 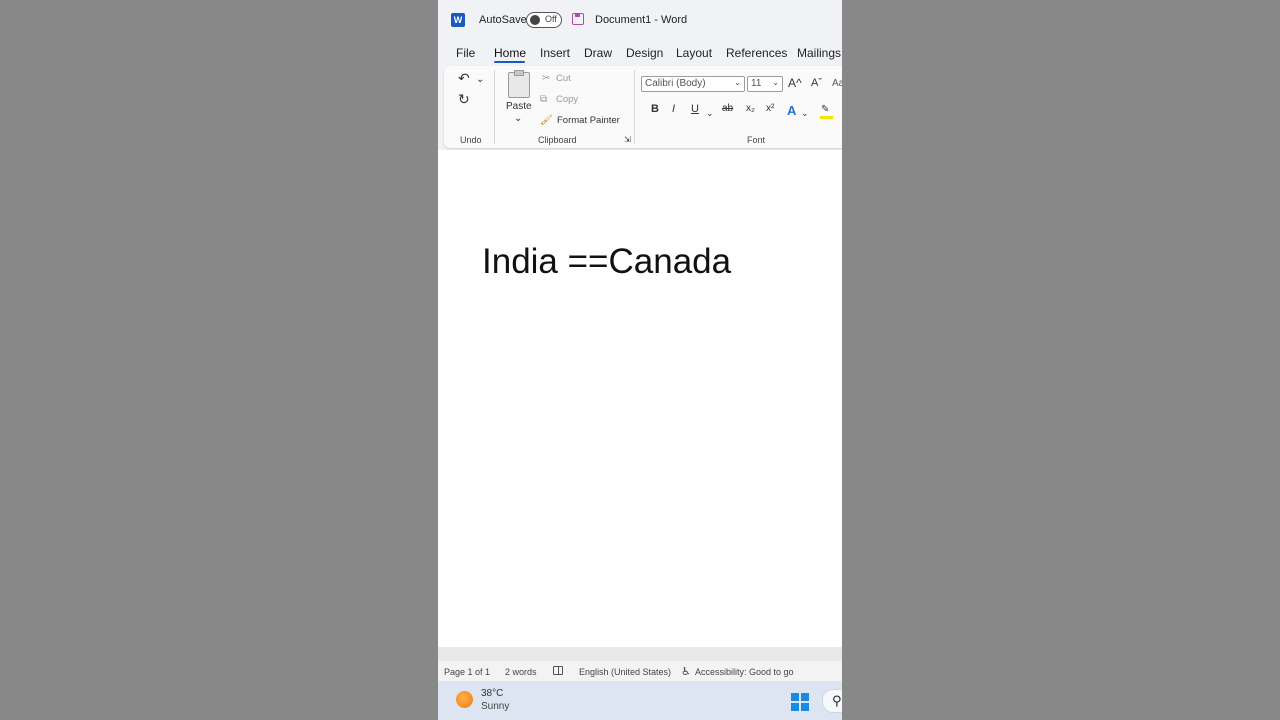 What do you see at coordinates (578, 19) in the screenshot?
I see `save-icon` at bounding box center [578, 19].